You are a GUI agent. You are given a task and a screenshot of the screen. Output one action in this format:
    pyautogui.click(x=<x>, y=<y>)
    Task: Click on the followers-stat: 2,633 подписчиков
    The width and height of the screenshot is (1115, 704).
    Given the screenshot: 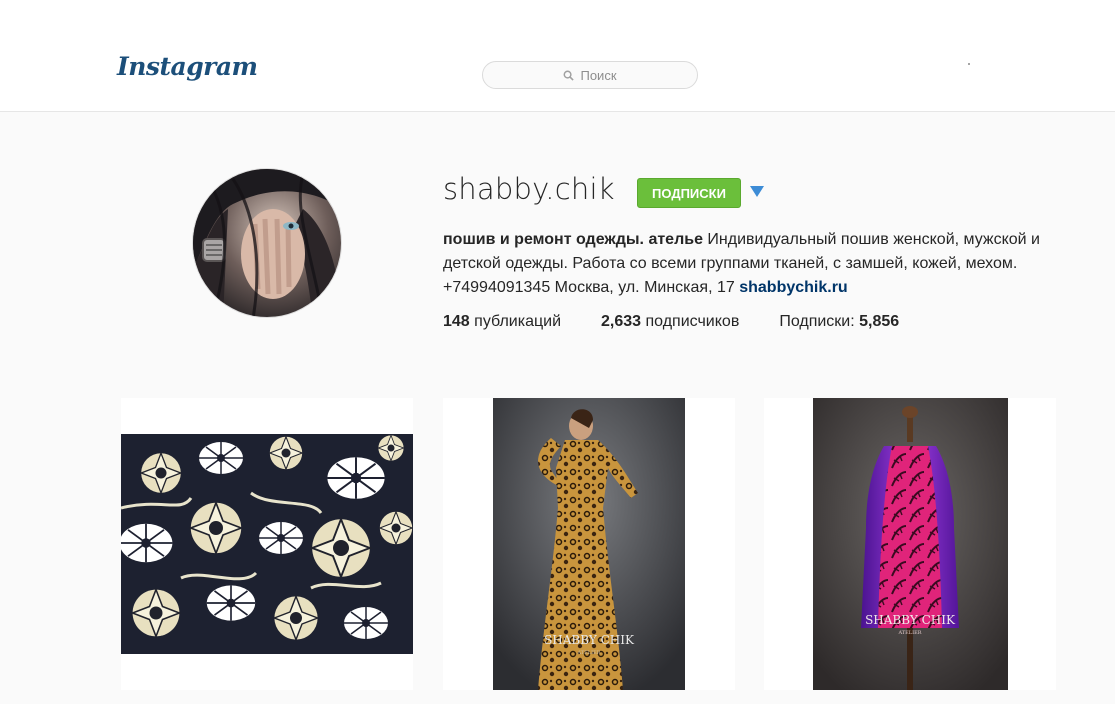 What is the action you would take?
    pyautogui.click(x=670, y=322)
    